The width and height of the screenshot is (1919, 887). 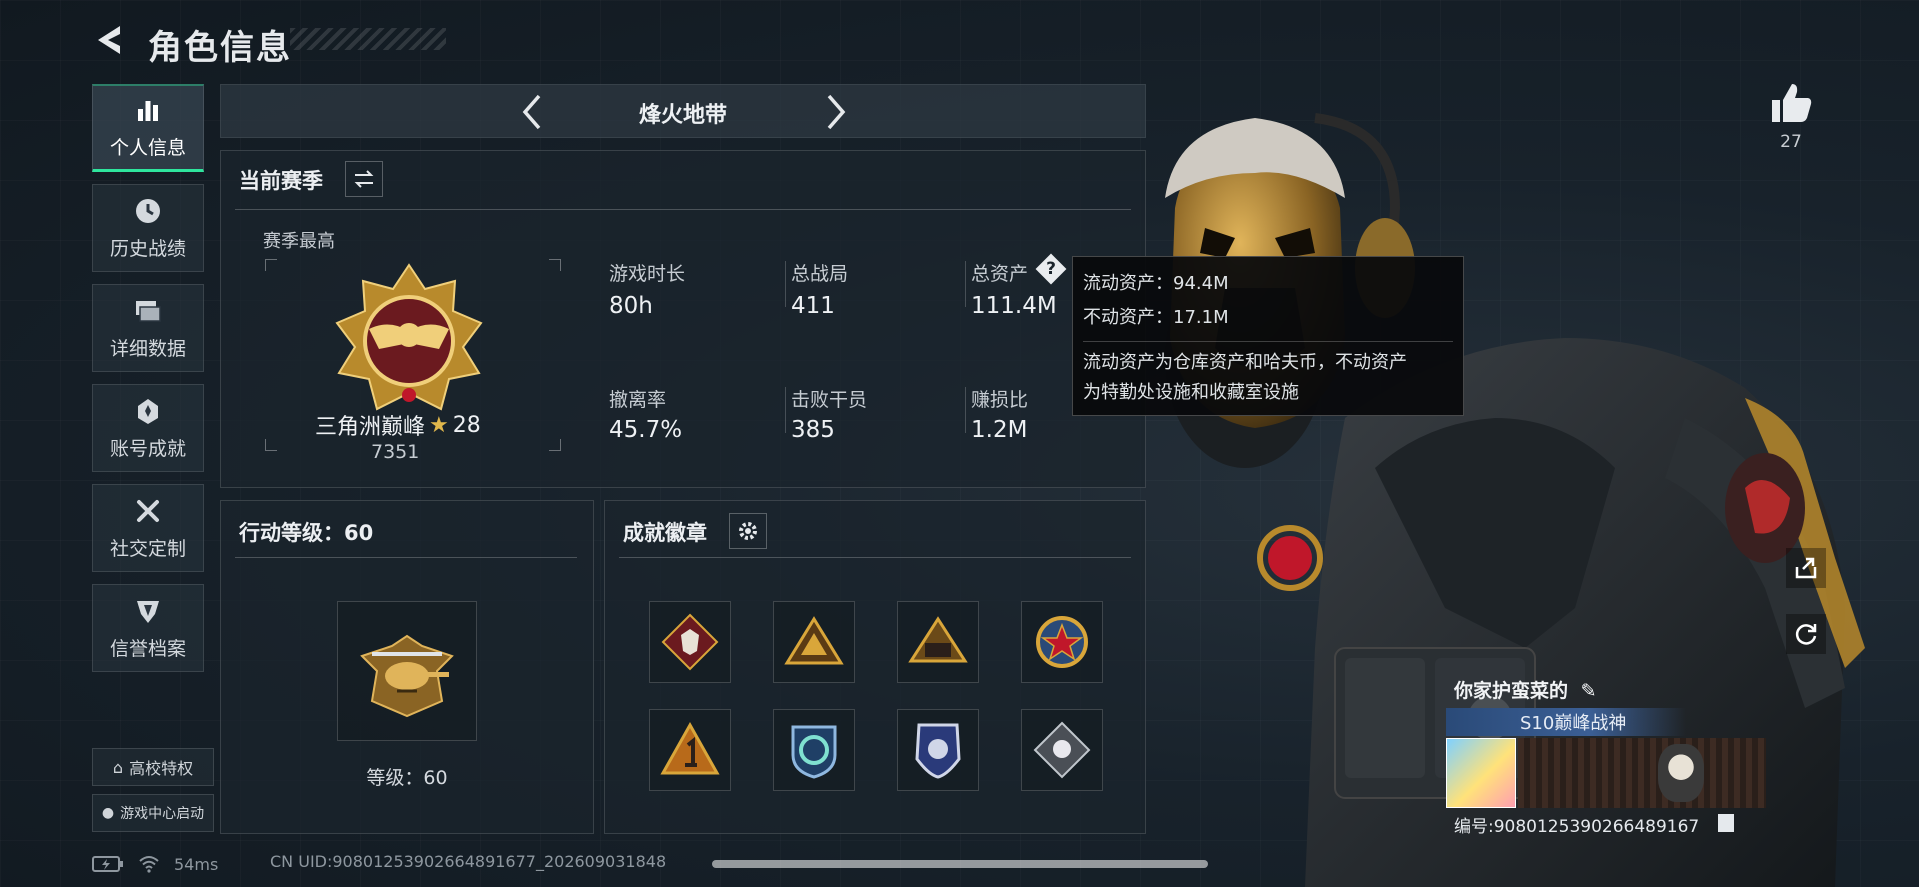 What do you see at coordinates (1806, 634) in the screenshot?
I see `rotate-button` at bounding box center [1806, 634].